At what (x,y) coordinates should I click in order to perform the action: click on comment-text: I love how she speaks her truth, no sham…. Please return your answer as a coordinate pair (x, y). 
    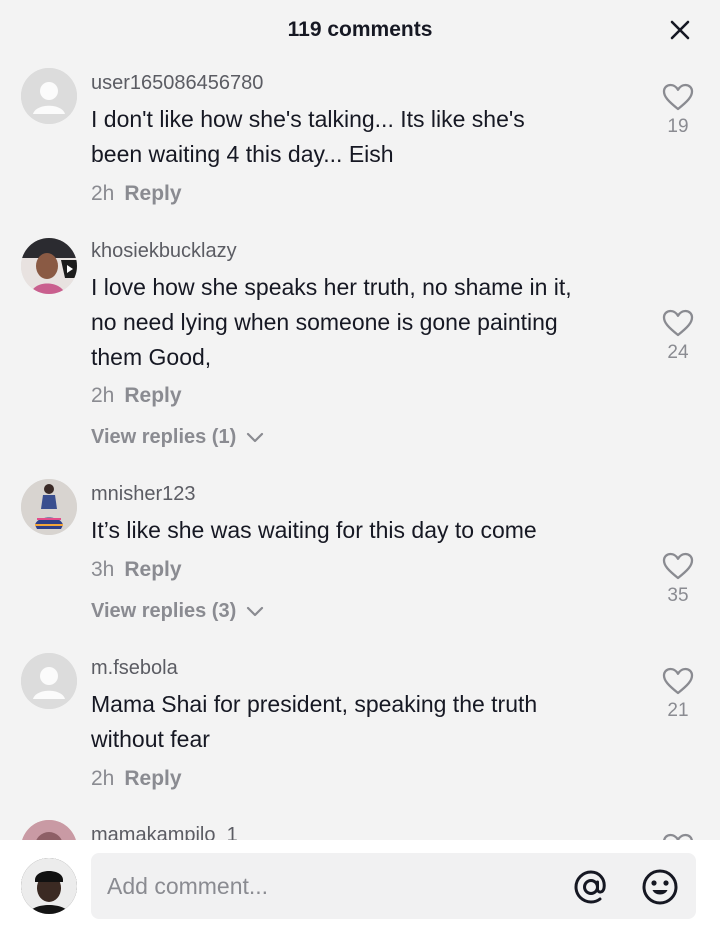
    Looking at the image, I should click on (363, 322).